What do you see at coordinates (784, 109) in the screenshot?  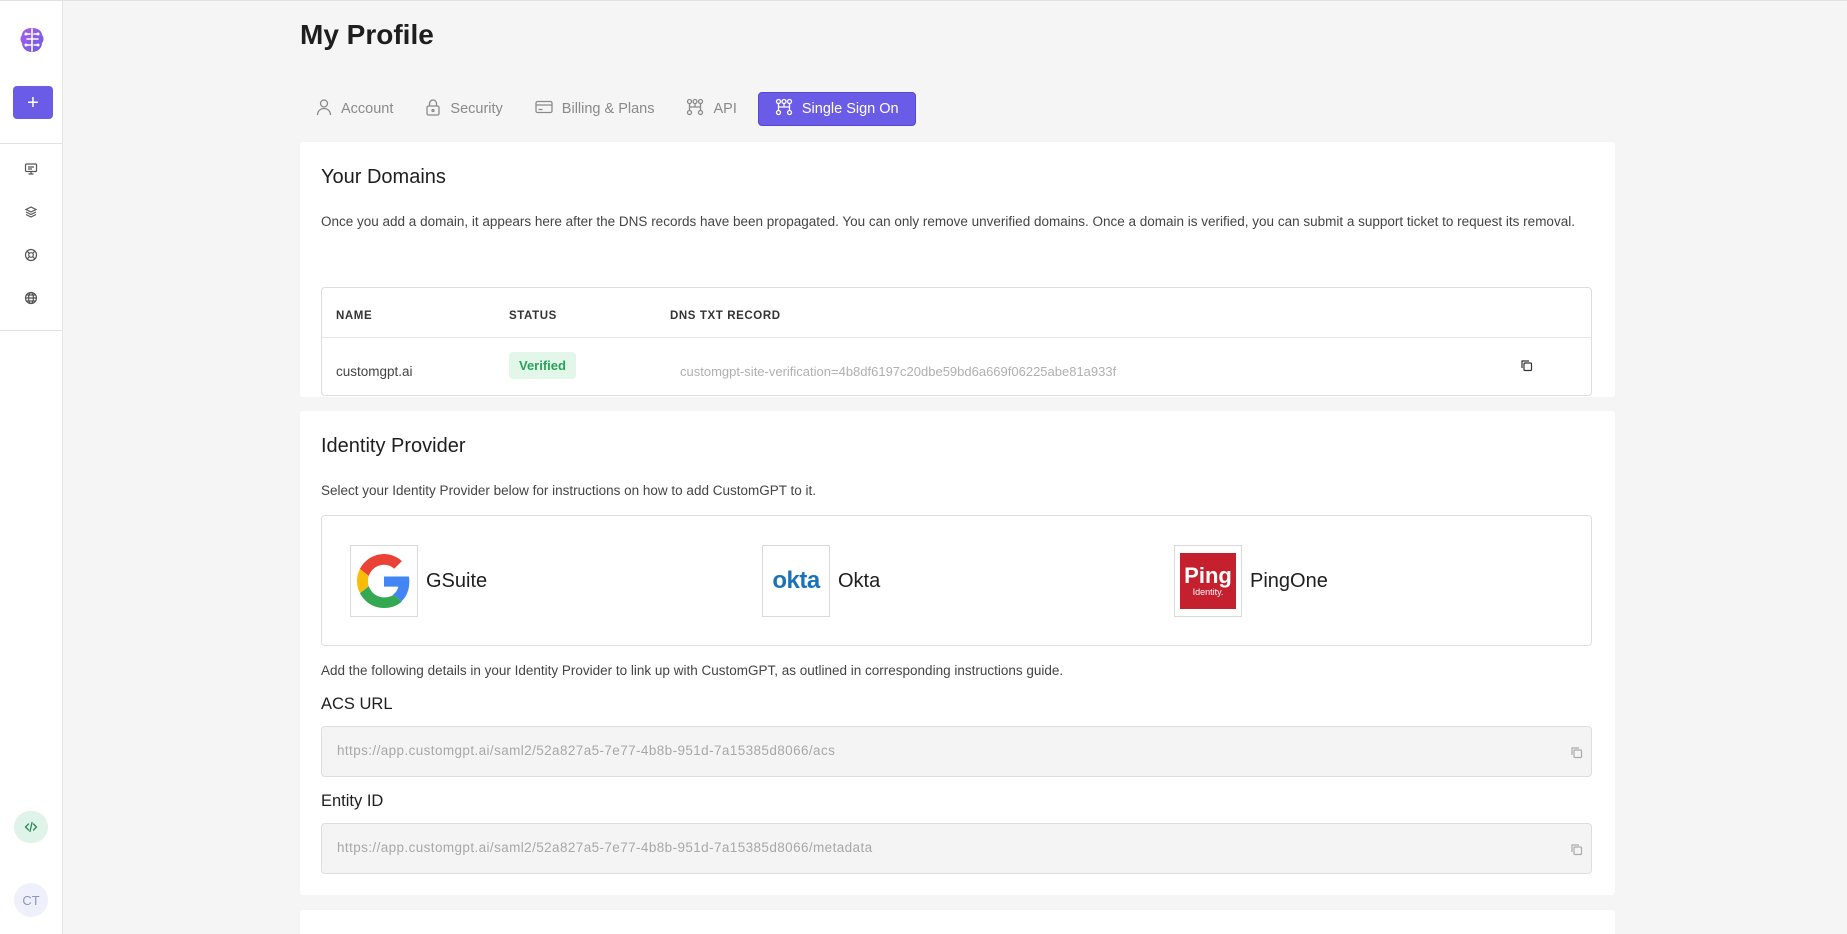 I see `sso-icon` at bounding box center [784, 109].